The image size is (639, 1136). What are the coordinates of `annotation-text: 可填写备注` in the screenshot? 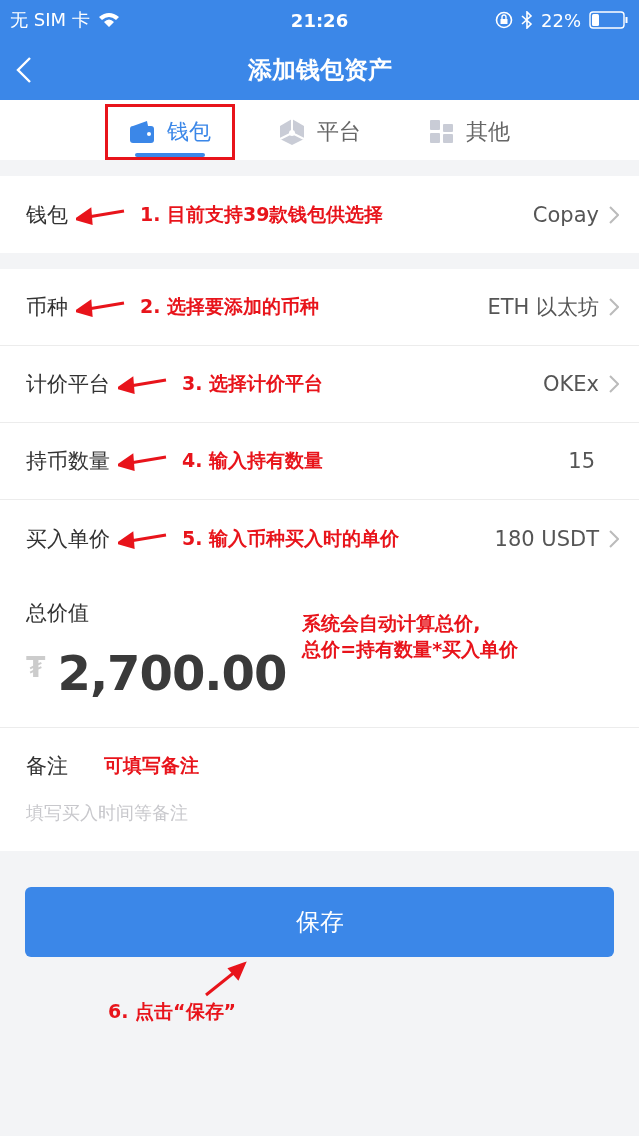 It's located at (151, 765).